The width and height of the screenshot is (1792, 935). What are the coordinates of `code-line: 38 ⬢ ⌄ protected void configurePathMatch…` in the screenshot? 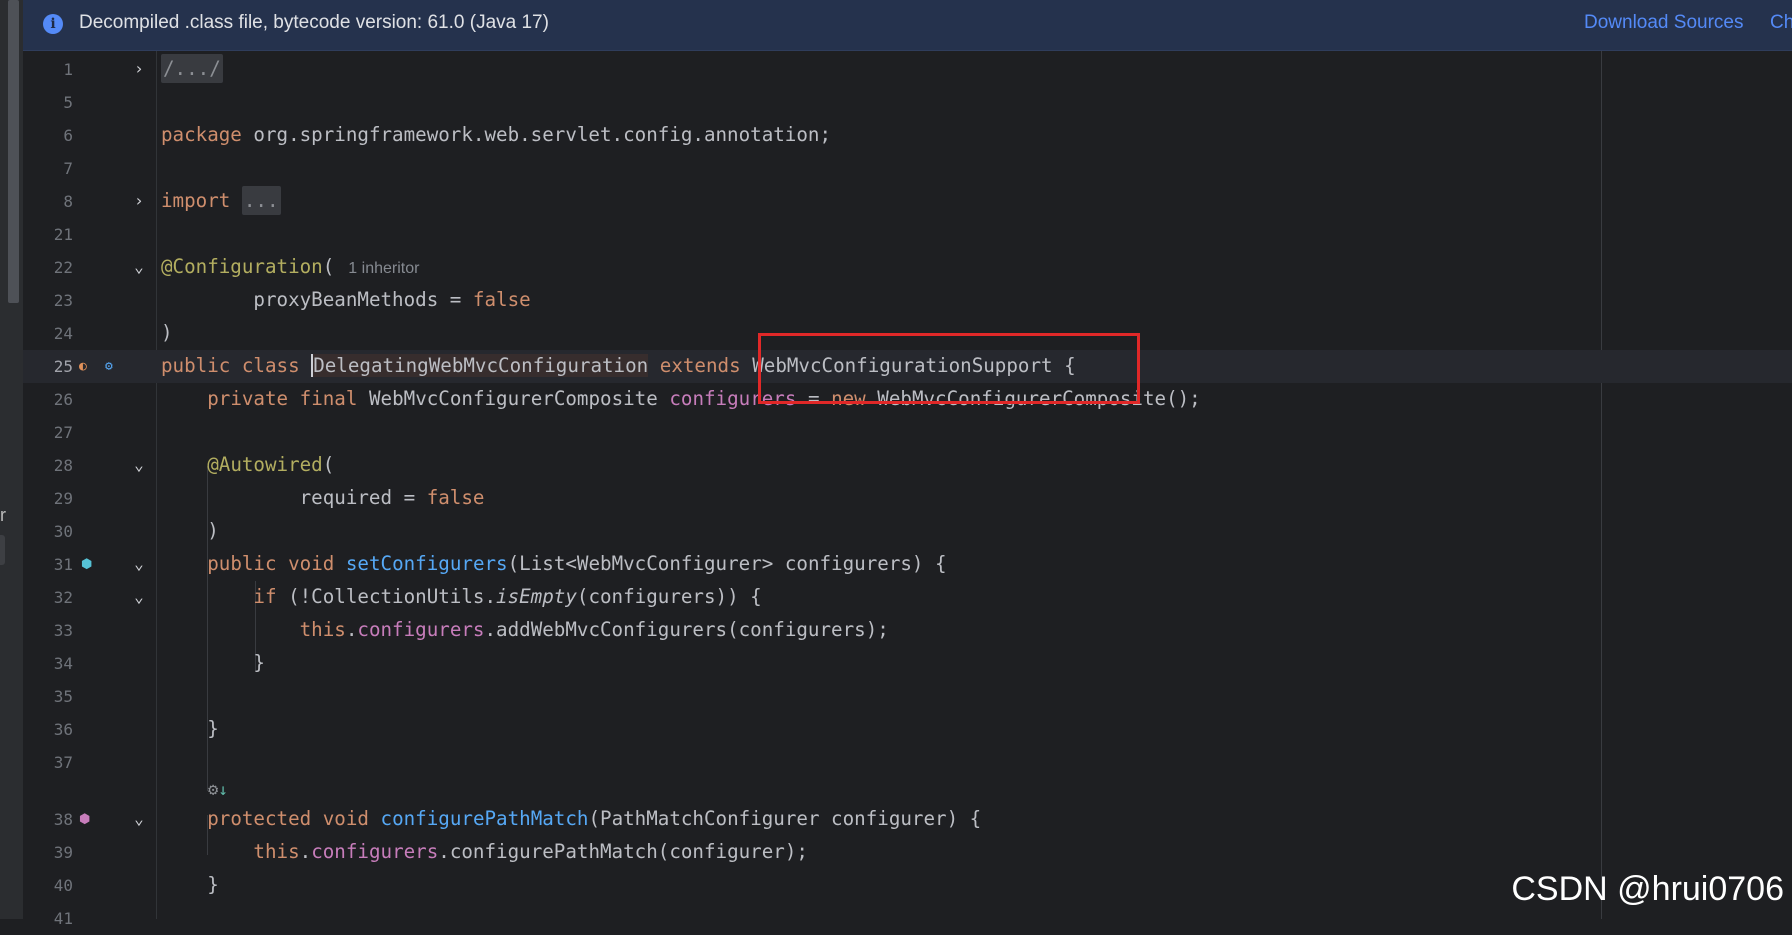 It's located at (907, 819).